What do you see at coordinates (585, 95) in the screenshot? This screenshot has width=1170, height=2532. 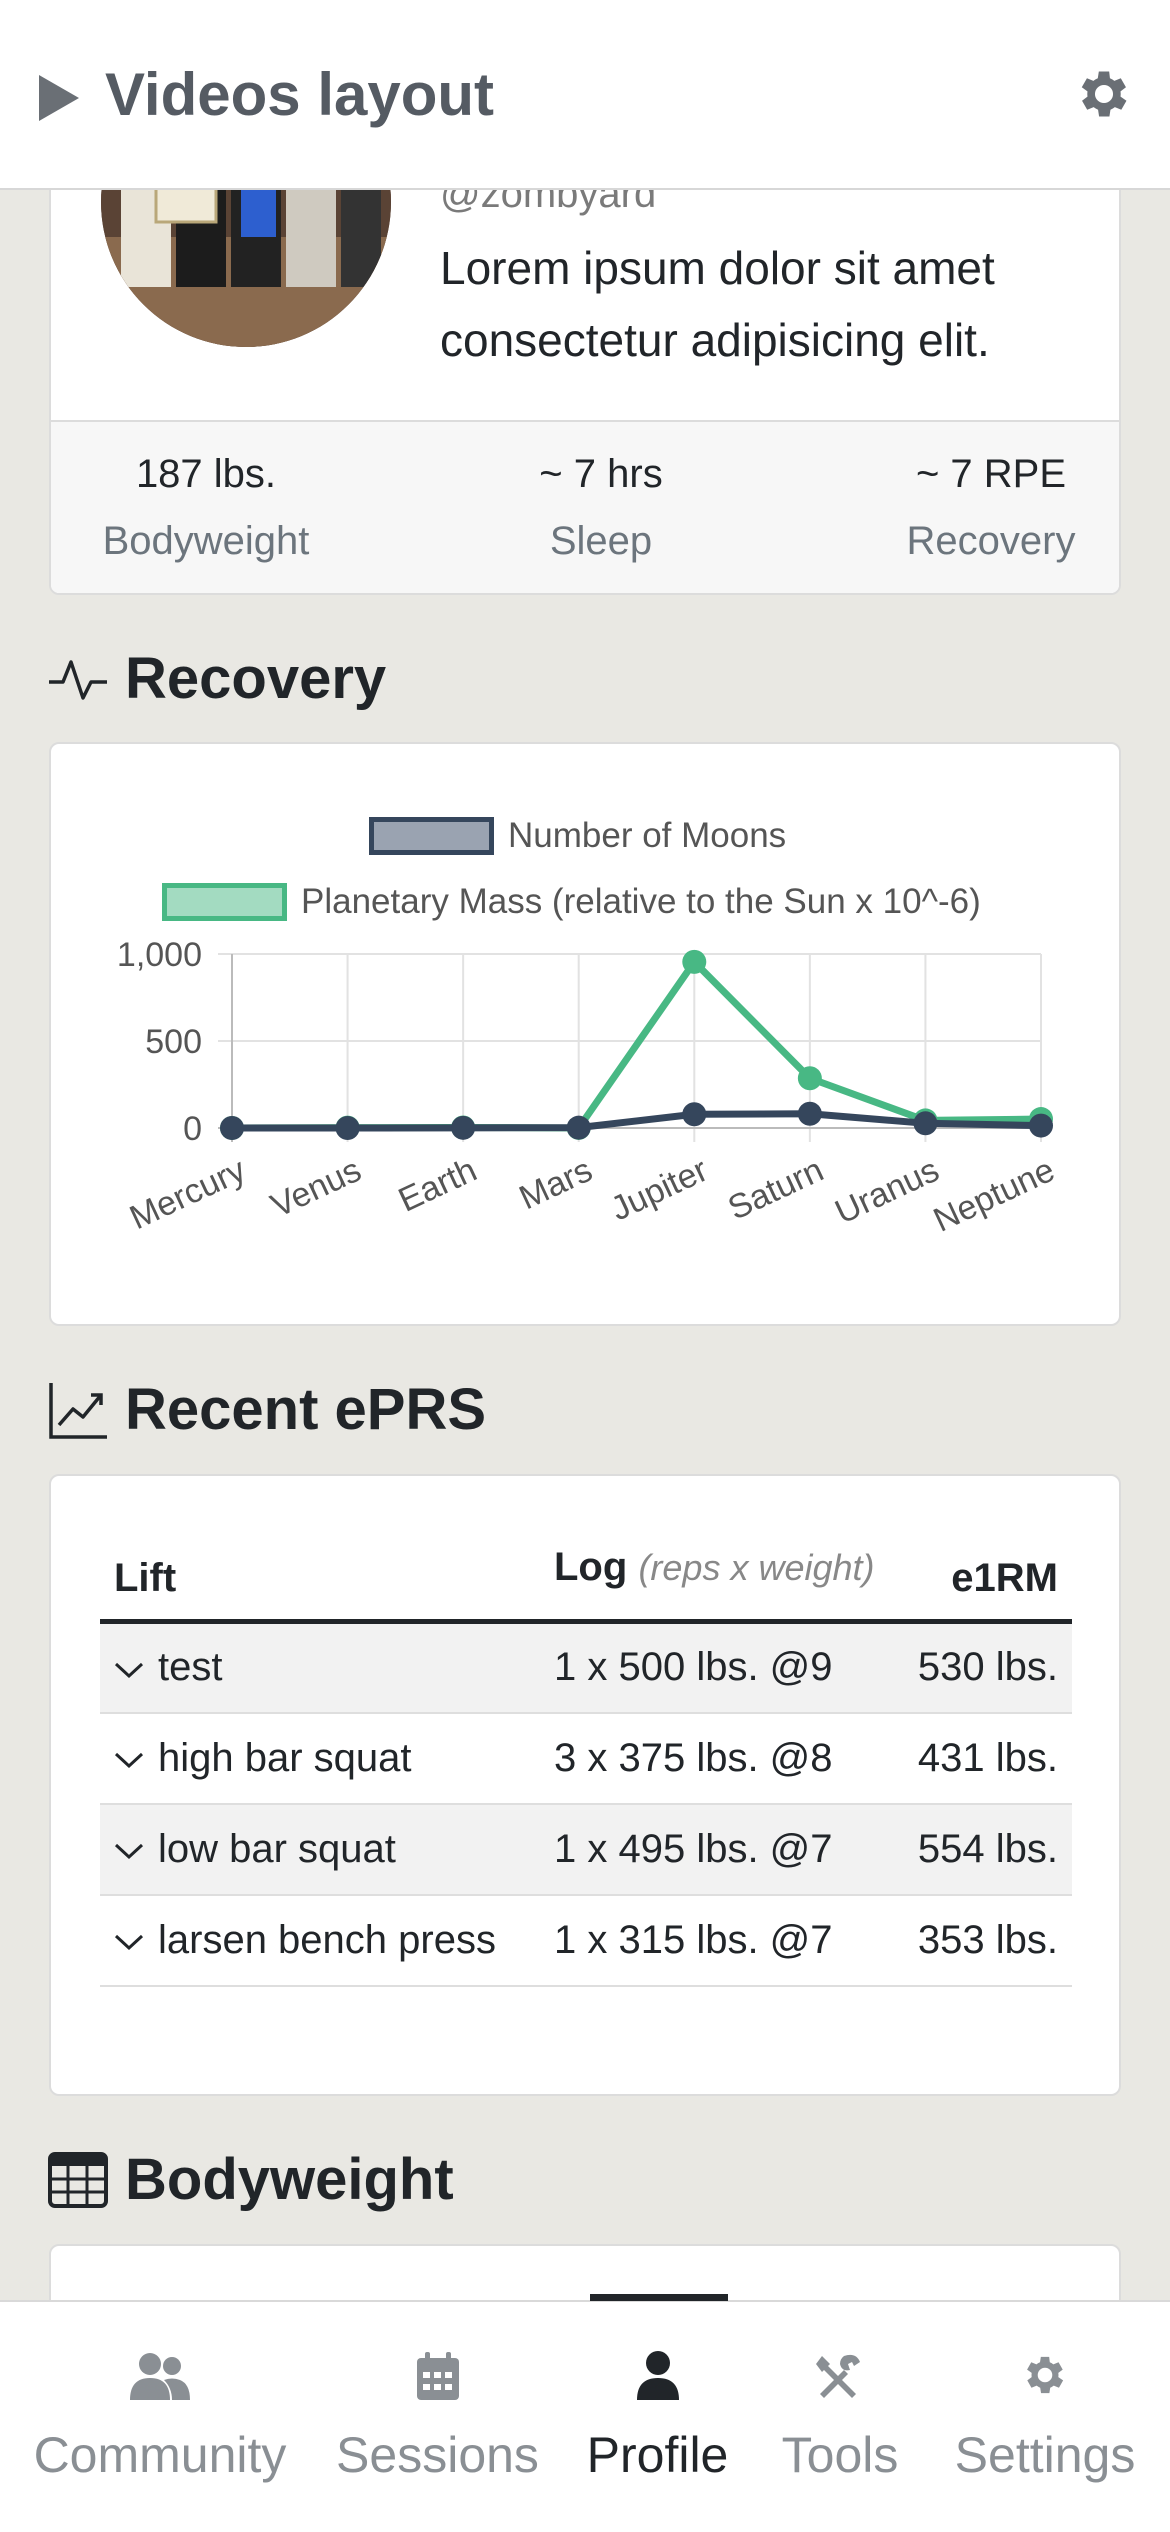 I see `top-app-bar: Videos layout` at bounding box center [585, 95].